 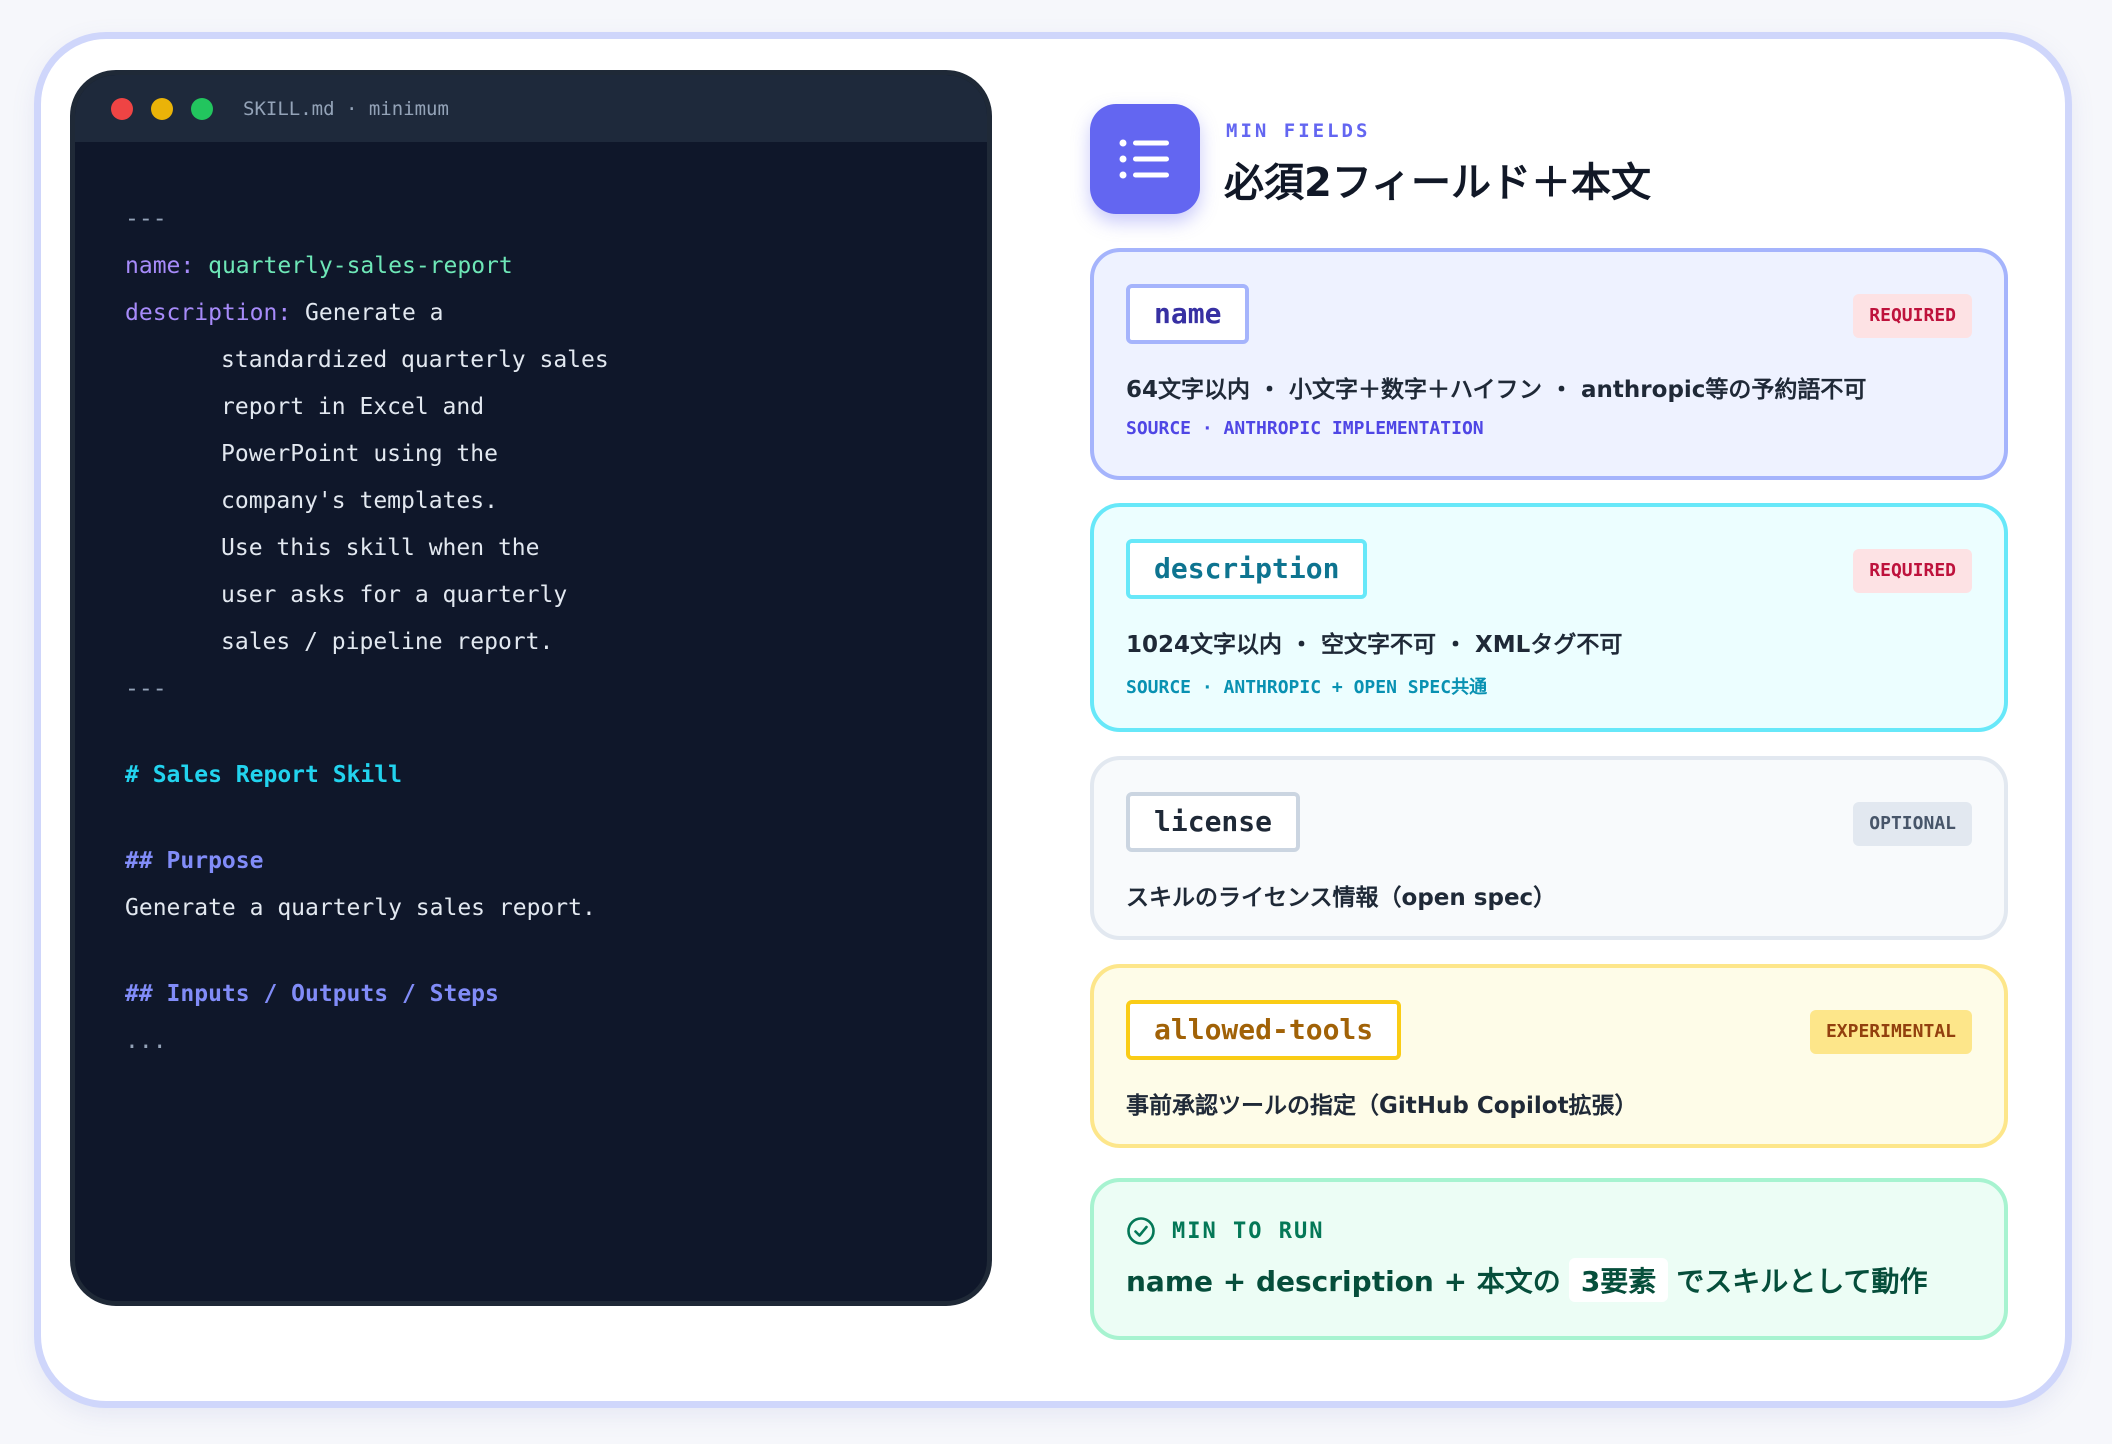 What do you see at coordinates (1248, 1231) in the screenshot?
I see `min-to-run-label-text: MIN TO RUN` at bounding box center [1248, 1231].